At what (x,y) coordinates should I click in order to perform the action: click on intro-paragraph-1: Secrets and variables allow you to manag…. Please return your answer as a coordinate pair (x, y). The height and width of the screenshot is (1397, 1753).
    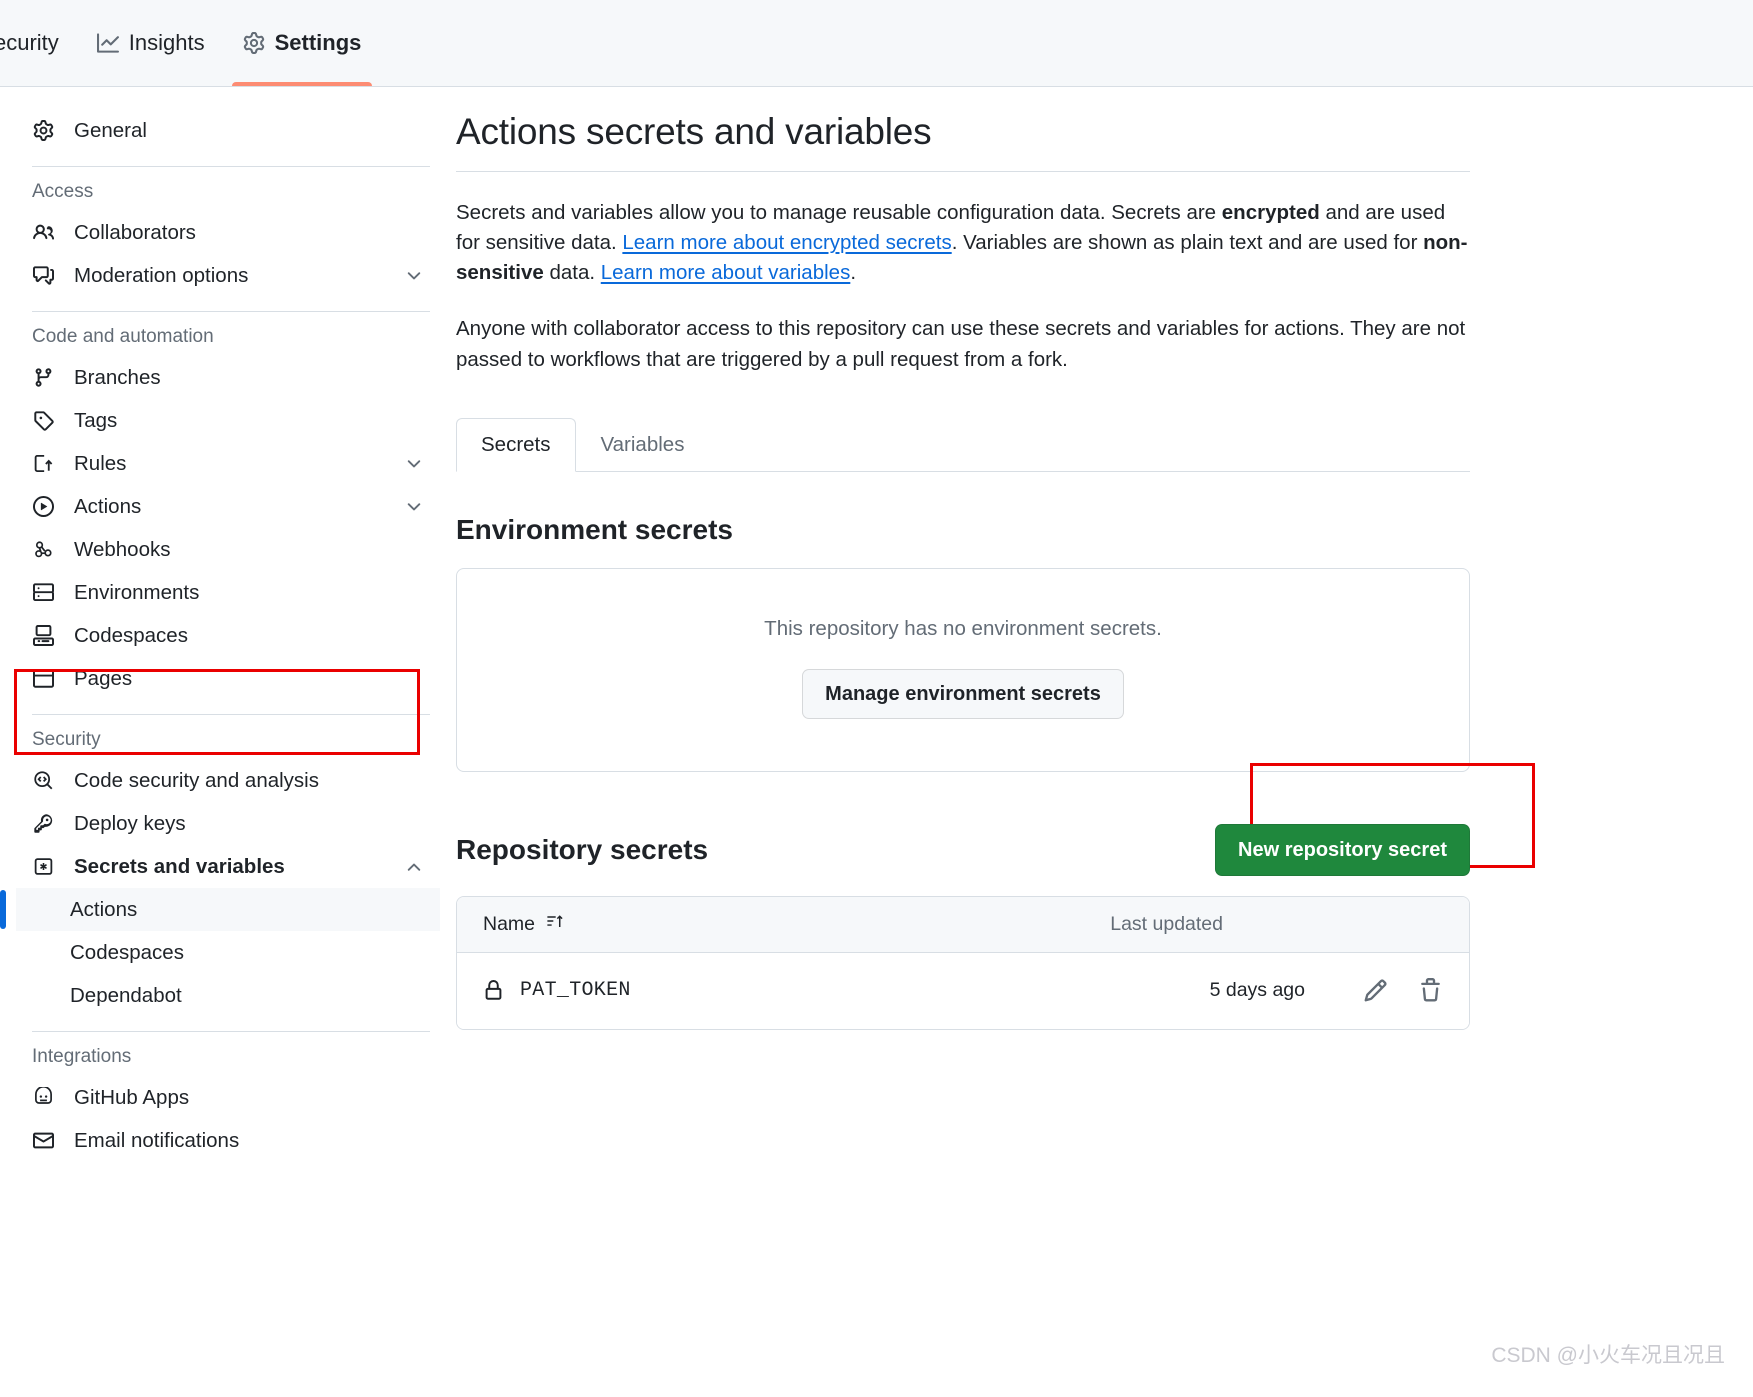
    Looking at the image, I should click on (963, 243).